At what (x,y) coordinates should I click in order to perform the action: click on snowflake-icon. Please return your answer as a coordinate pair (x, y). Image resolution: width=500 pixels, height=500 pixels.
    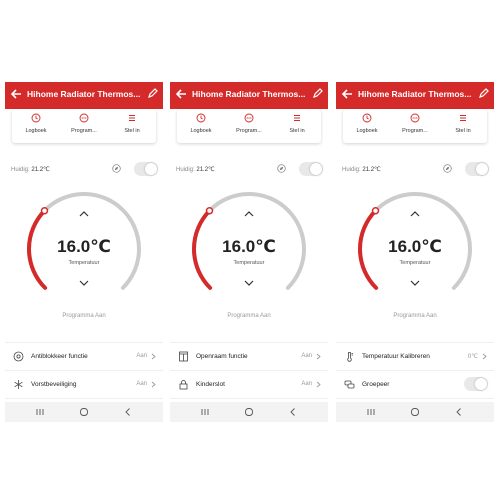
    Looking at the image, I should click on (18, 384).